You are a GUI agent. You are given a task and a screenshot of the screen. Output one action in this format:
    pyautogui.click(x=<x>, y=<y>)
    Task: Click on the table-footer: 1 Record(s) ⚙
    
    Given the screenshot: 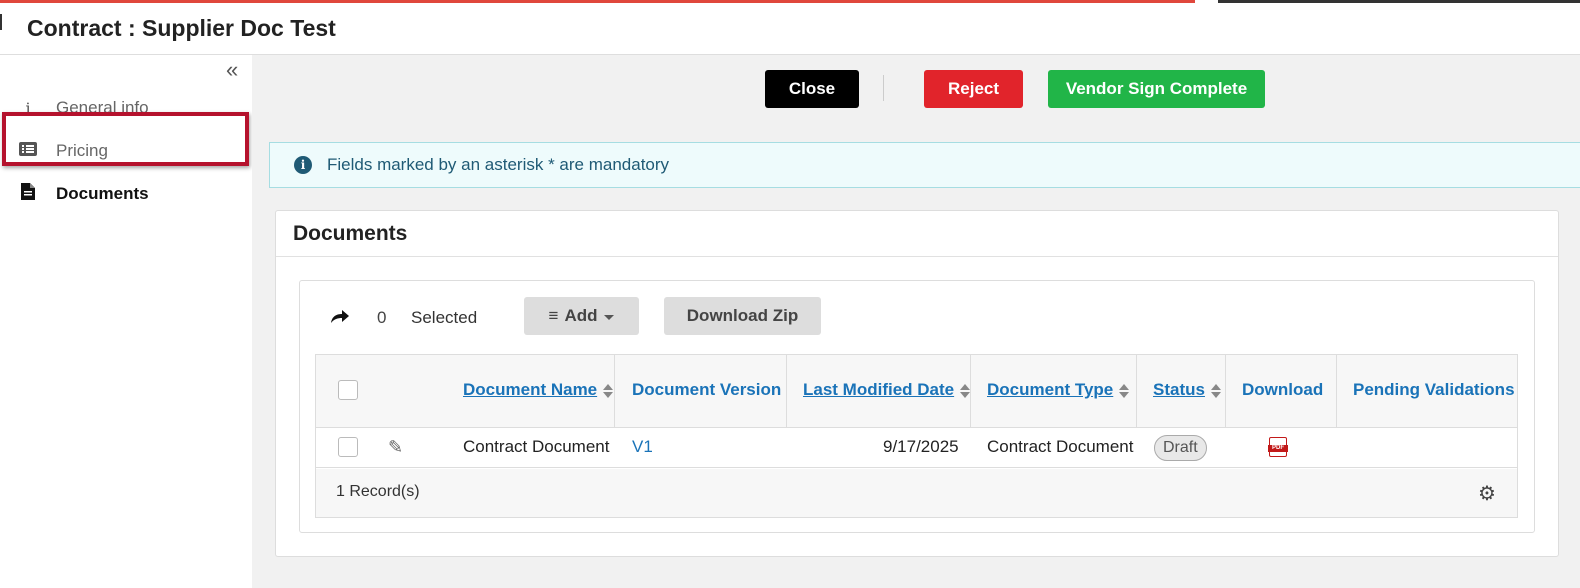 What is the action you would take?
    pyautogui.click(x=916, y=493)
    